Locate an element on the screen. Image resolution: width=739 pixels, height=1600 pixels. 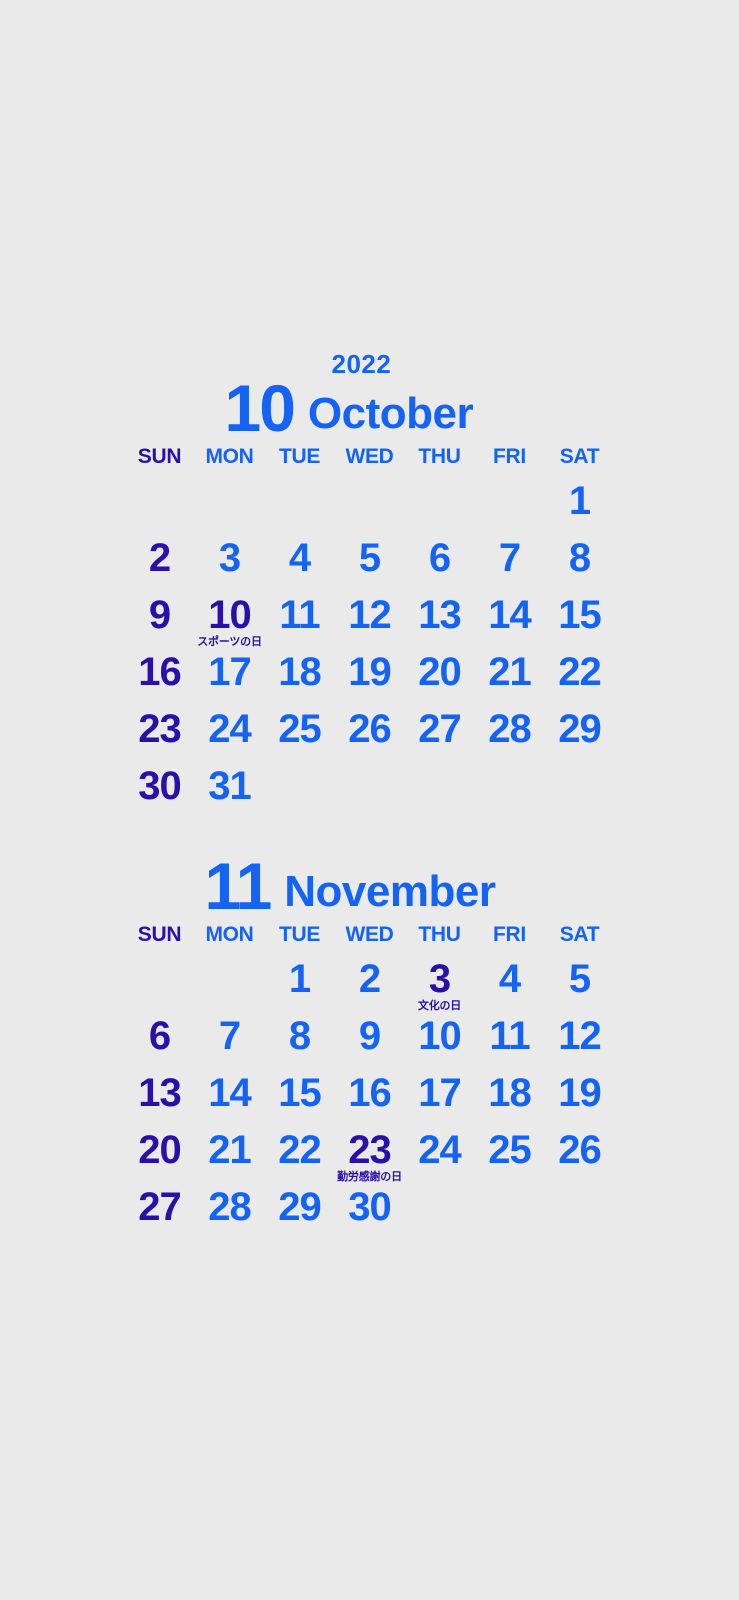
day-cell: 3 文化の日 is located at coordinates (440, 981).